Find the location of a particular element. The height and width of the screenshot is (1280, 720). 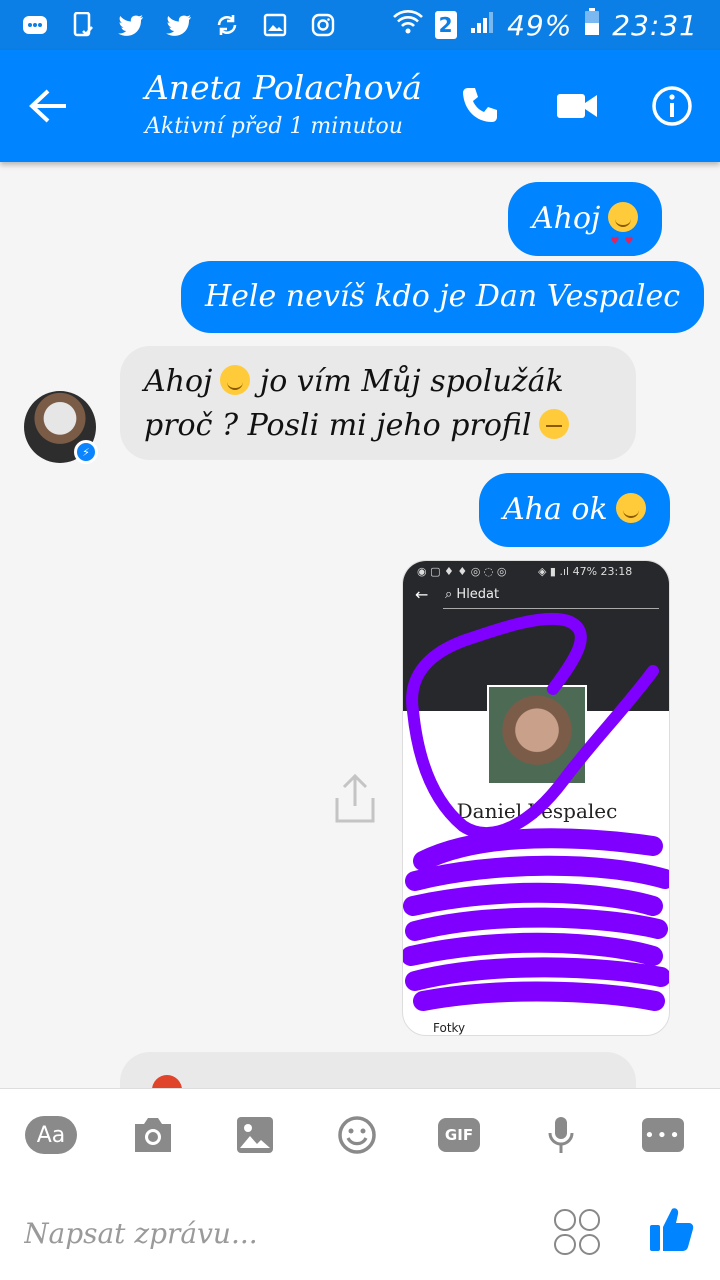

gallery-button is located at coordinates (255, 1135).